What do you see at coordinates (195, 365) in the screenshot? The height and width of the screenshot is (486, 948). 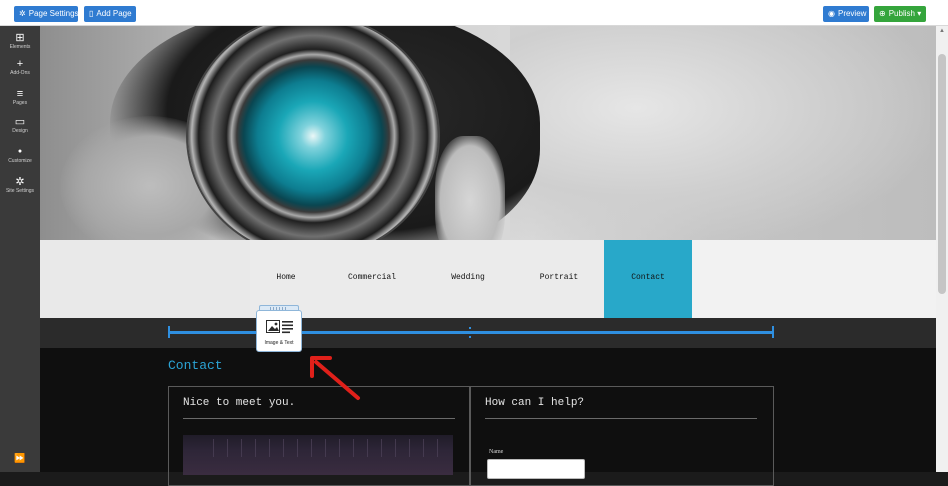 I see `section-heading: Contact` at bounding box center [195, 365].